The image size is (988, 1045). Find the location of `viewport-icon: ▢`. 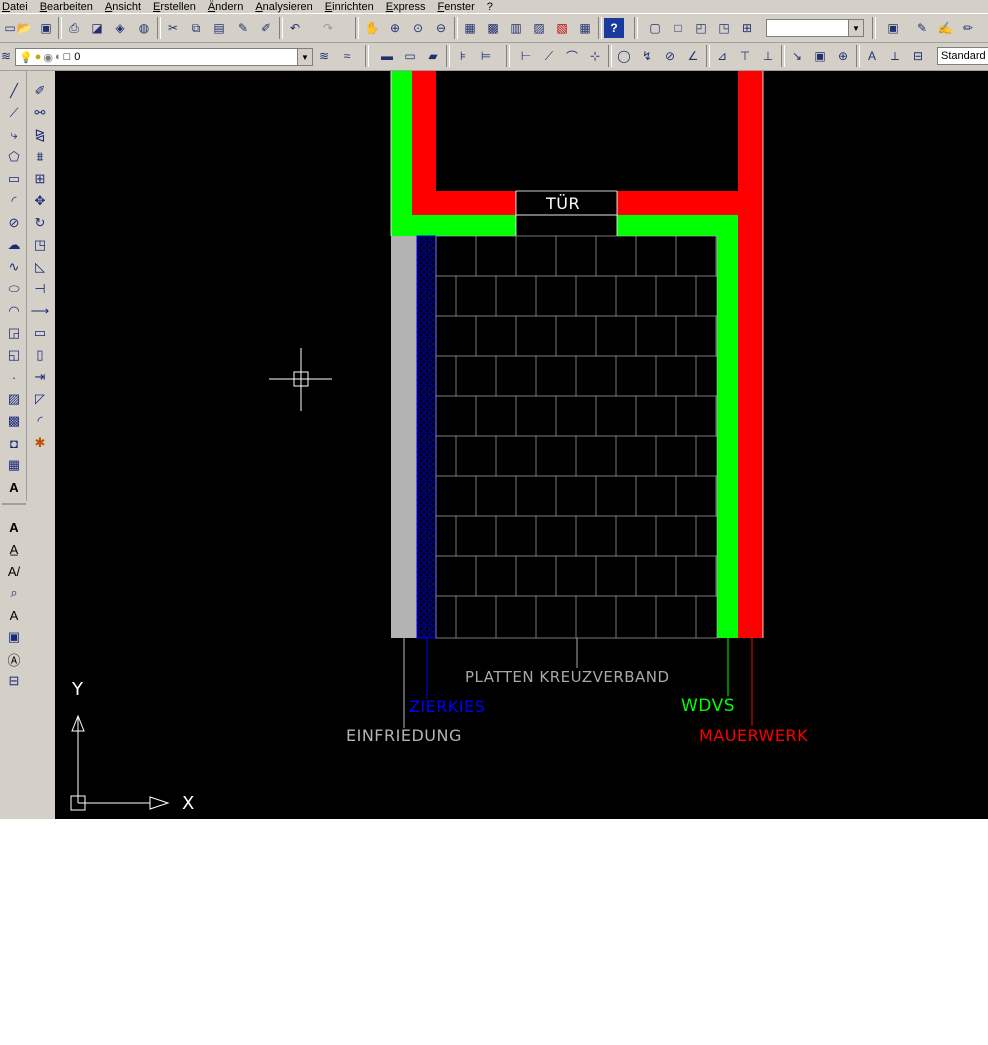

viewport-icon: ▢ is located at coordinates (655, 28).